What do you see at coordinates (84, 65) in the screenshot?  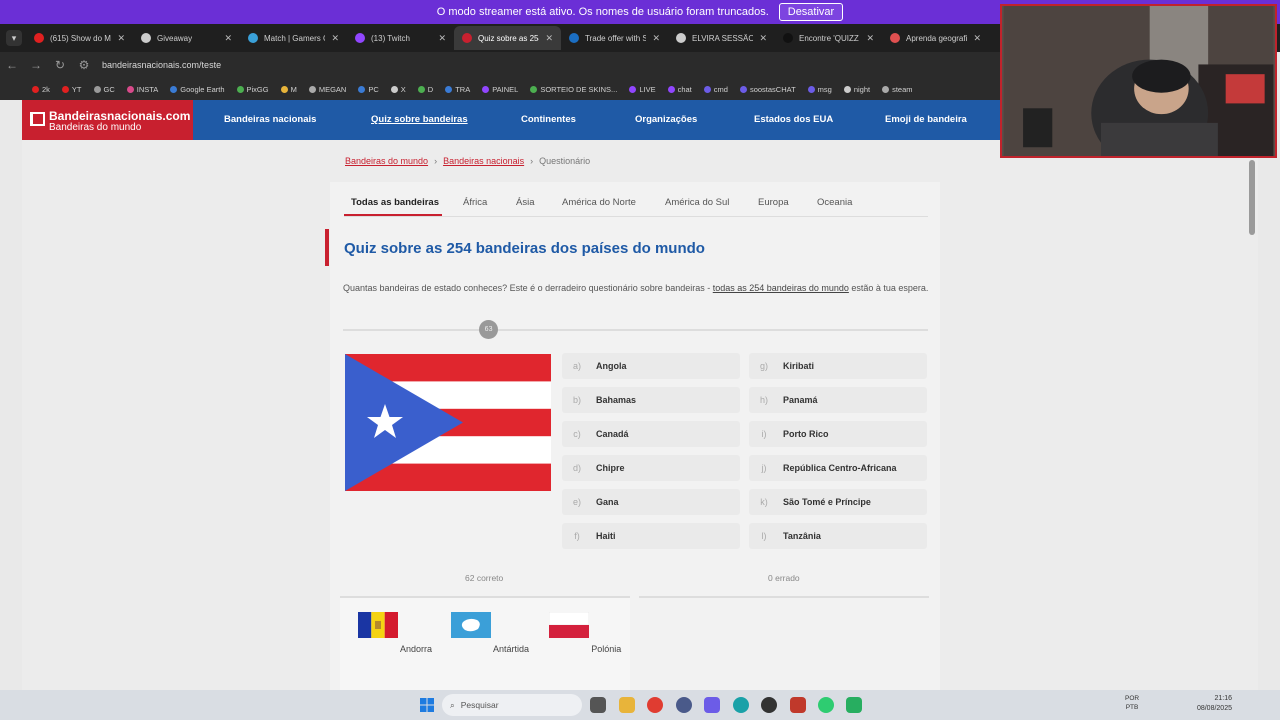 I see `site-info-icon: ⚙` at bounding box center [84, 65].